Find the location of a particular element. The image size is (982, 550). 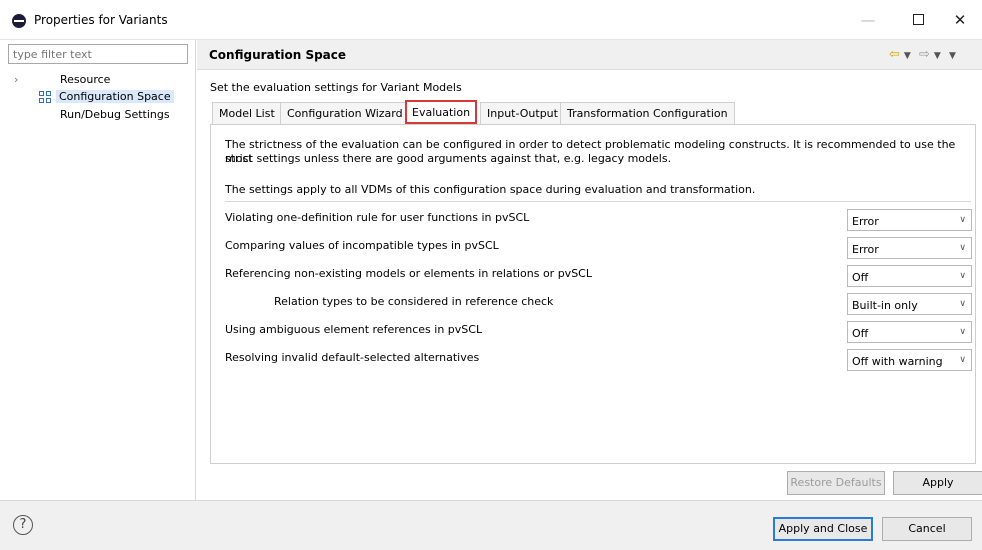

close-button: ✕ is located at coordinates (960, 20).